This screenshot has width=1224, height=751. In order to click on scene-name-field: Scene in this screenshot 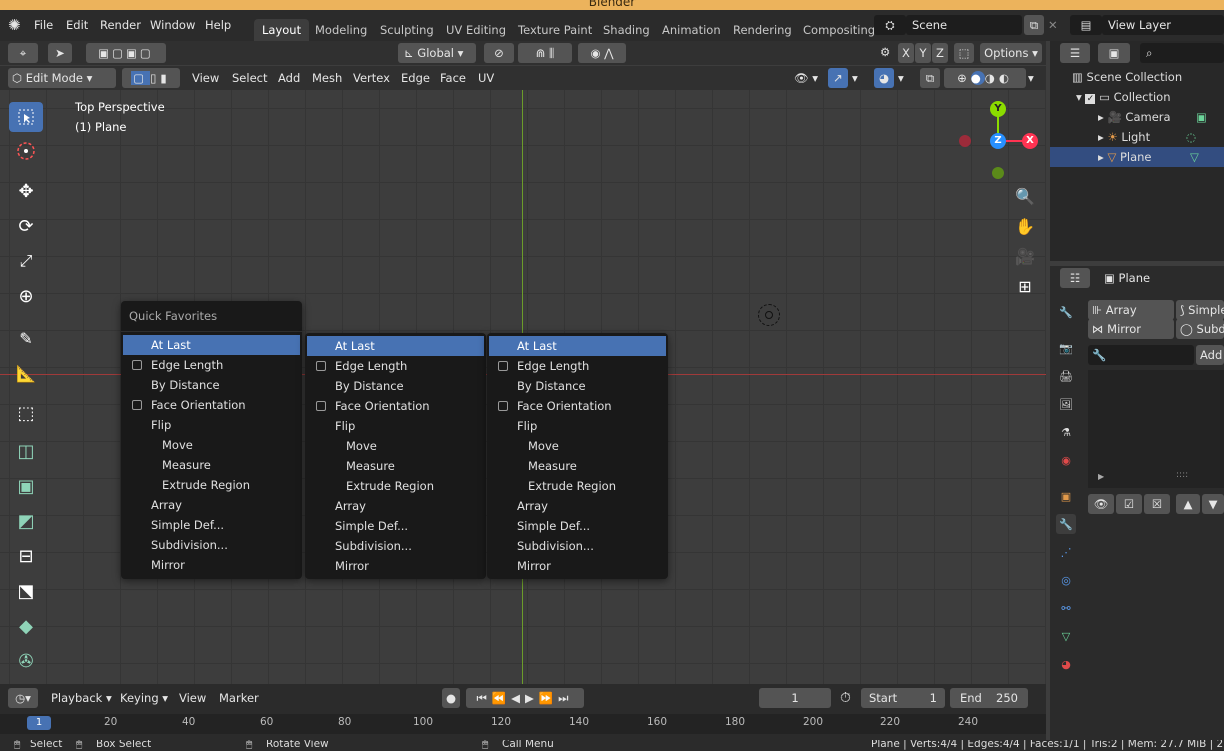, I will do `click(964, 25)`.